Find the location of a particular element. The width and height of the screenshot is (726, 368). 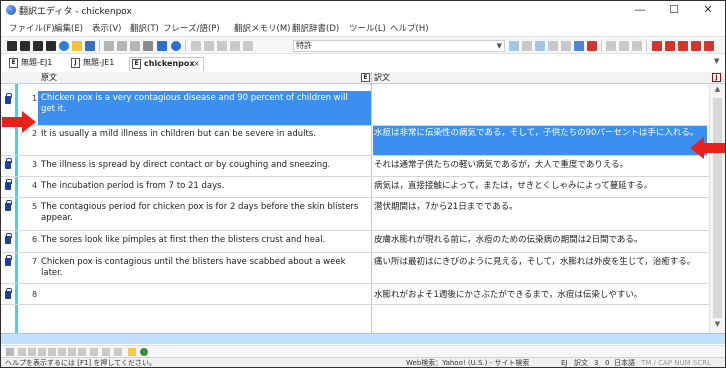

stop-icon is located at coordinates (248, 46).